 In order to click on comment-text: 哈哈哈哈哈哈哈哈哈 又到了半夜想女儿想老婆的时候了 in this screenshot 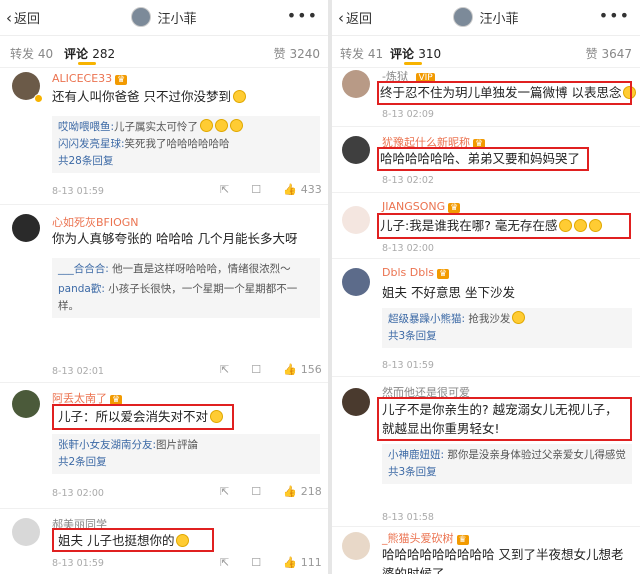, I will do `click(503, 560)`.